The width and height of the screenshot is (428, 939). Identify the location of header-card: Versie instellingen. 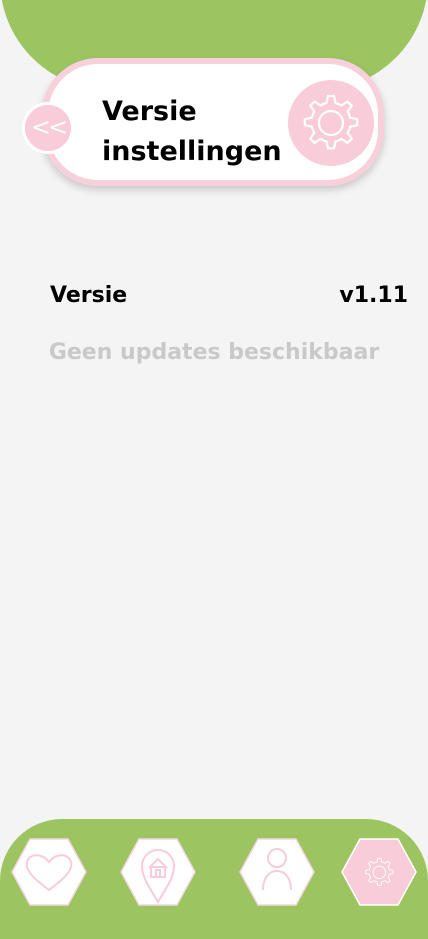
(213, 122).